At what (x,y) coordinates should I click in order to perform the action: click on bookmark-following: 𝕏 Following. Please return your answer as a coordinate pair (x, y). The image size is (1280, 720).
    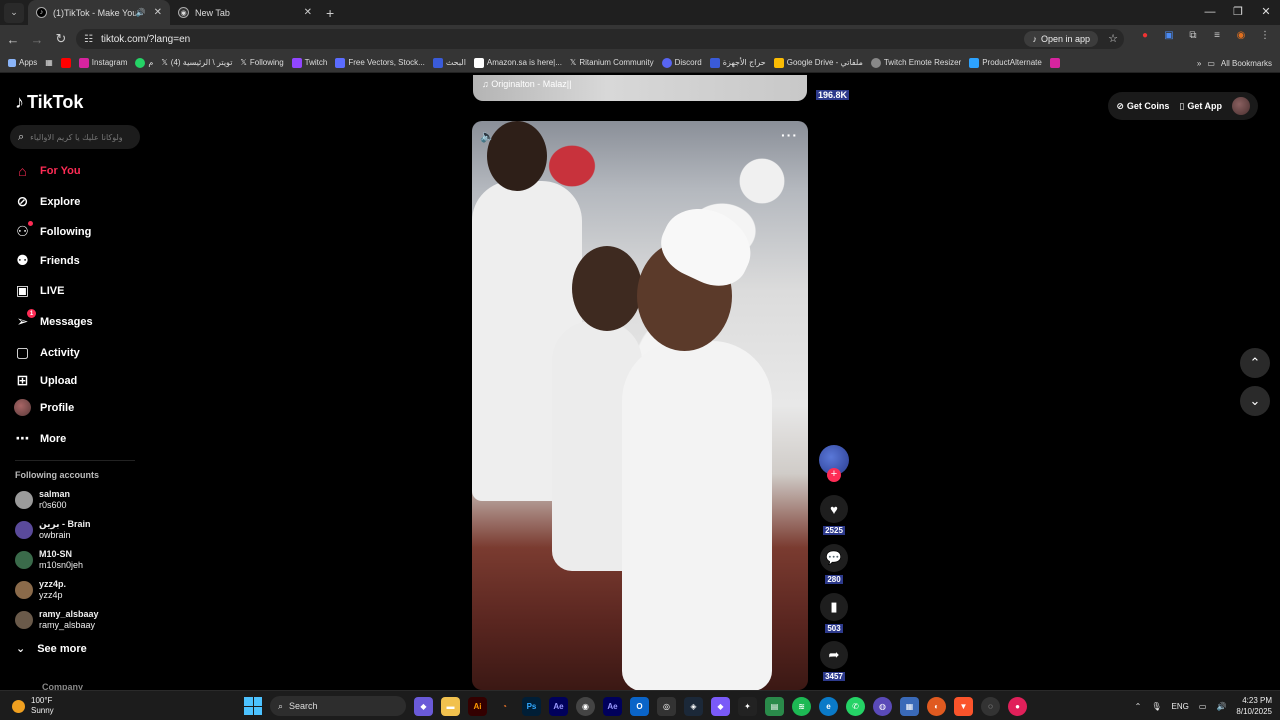
    Looking at the image, I should click on (261, 62).